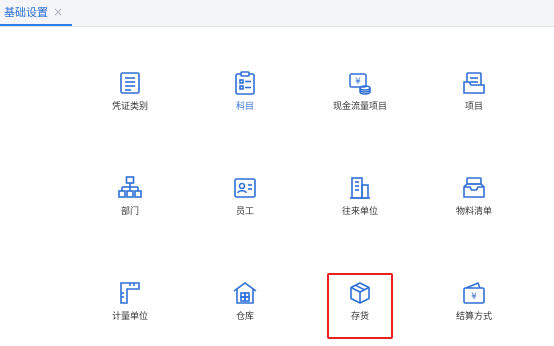  I want to click on tile-label: 凭证类别, so click(129, 107).